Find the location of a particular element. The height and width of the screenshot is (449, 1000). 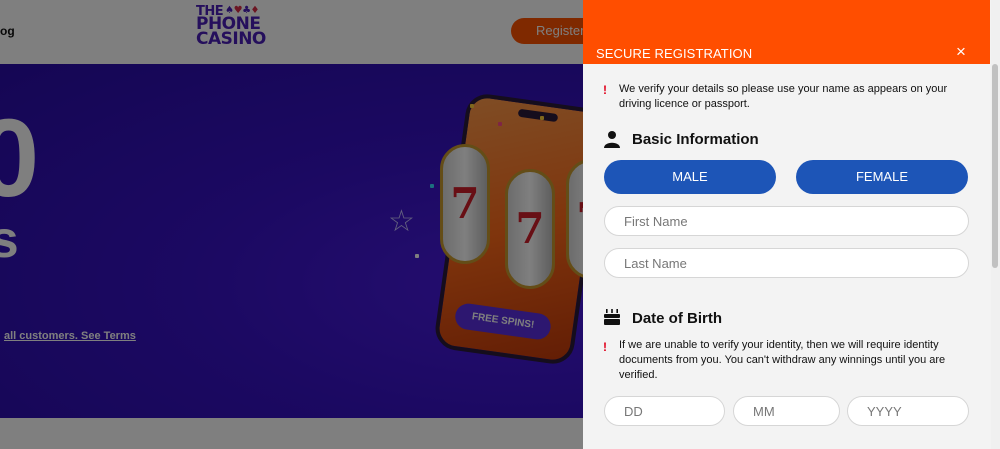

dob-day-field is located at coordinates (664, 411).